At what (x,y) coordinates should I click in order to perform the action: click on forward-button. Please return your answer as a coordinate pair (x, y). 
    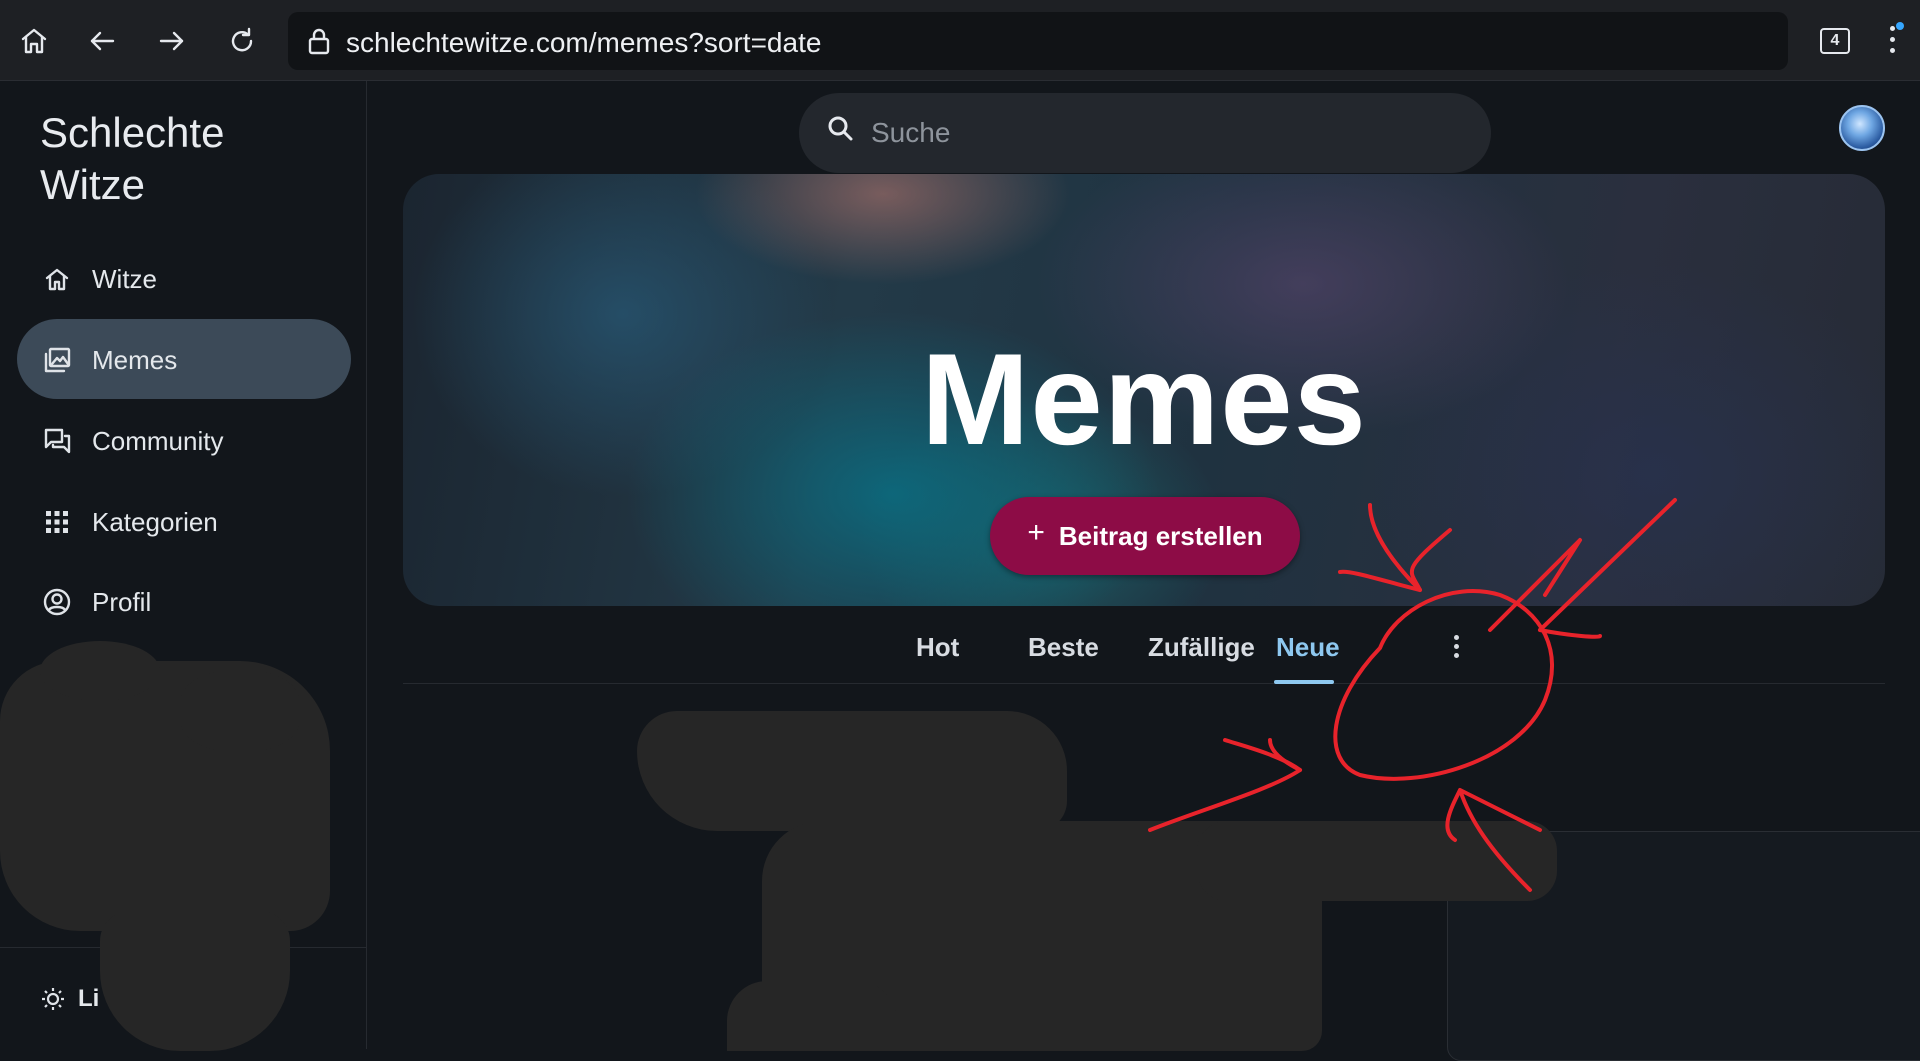
    Looking at the image, I should click on (172, 41).